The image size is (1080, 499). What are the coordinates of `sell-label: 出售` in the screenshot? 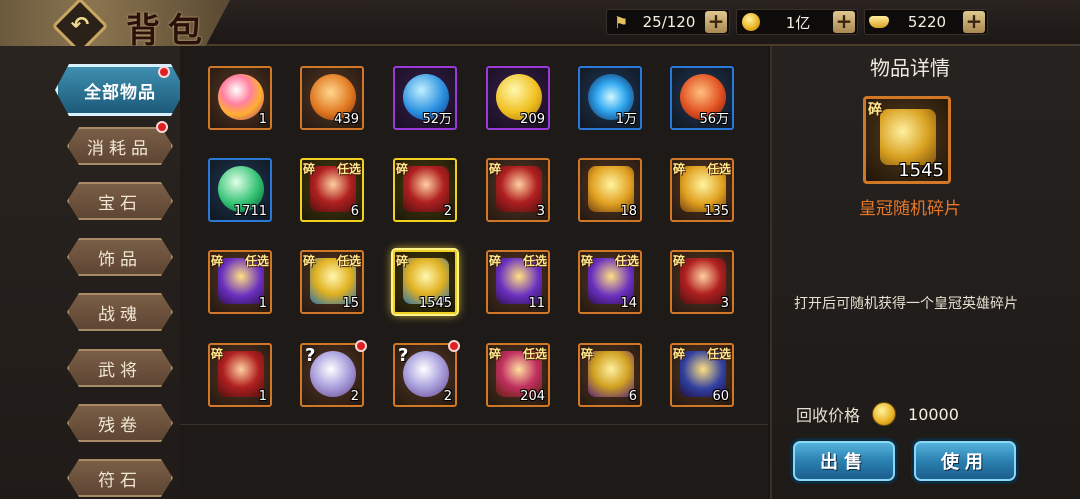 It's located at (844, 462).